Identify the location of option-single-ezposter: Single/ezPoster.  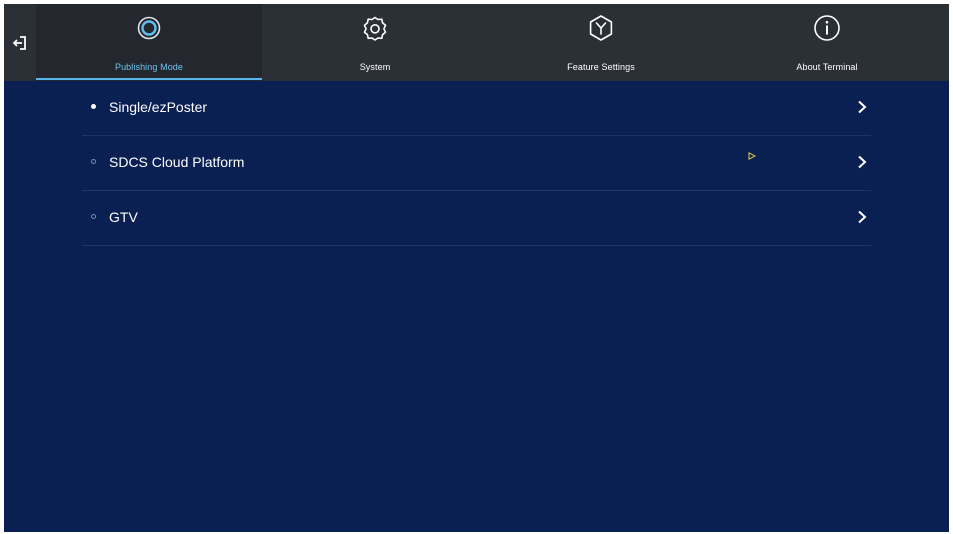
(476, 108).